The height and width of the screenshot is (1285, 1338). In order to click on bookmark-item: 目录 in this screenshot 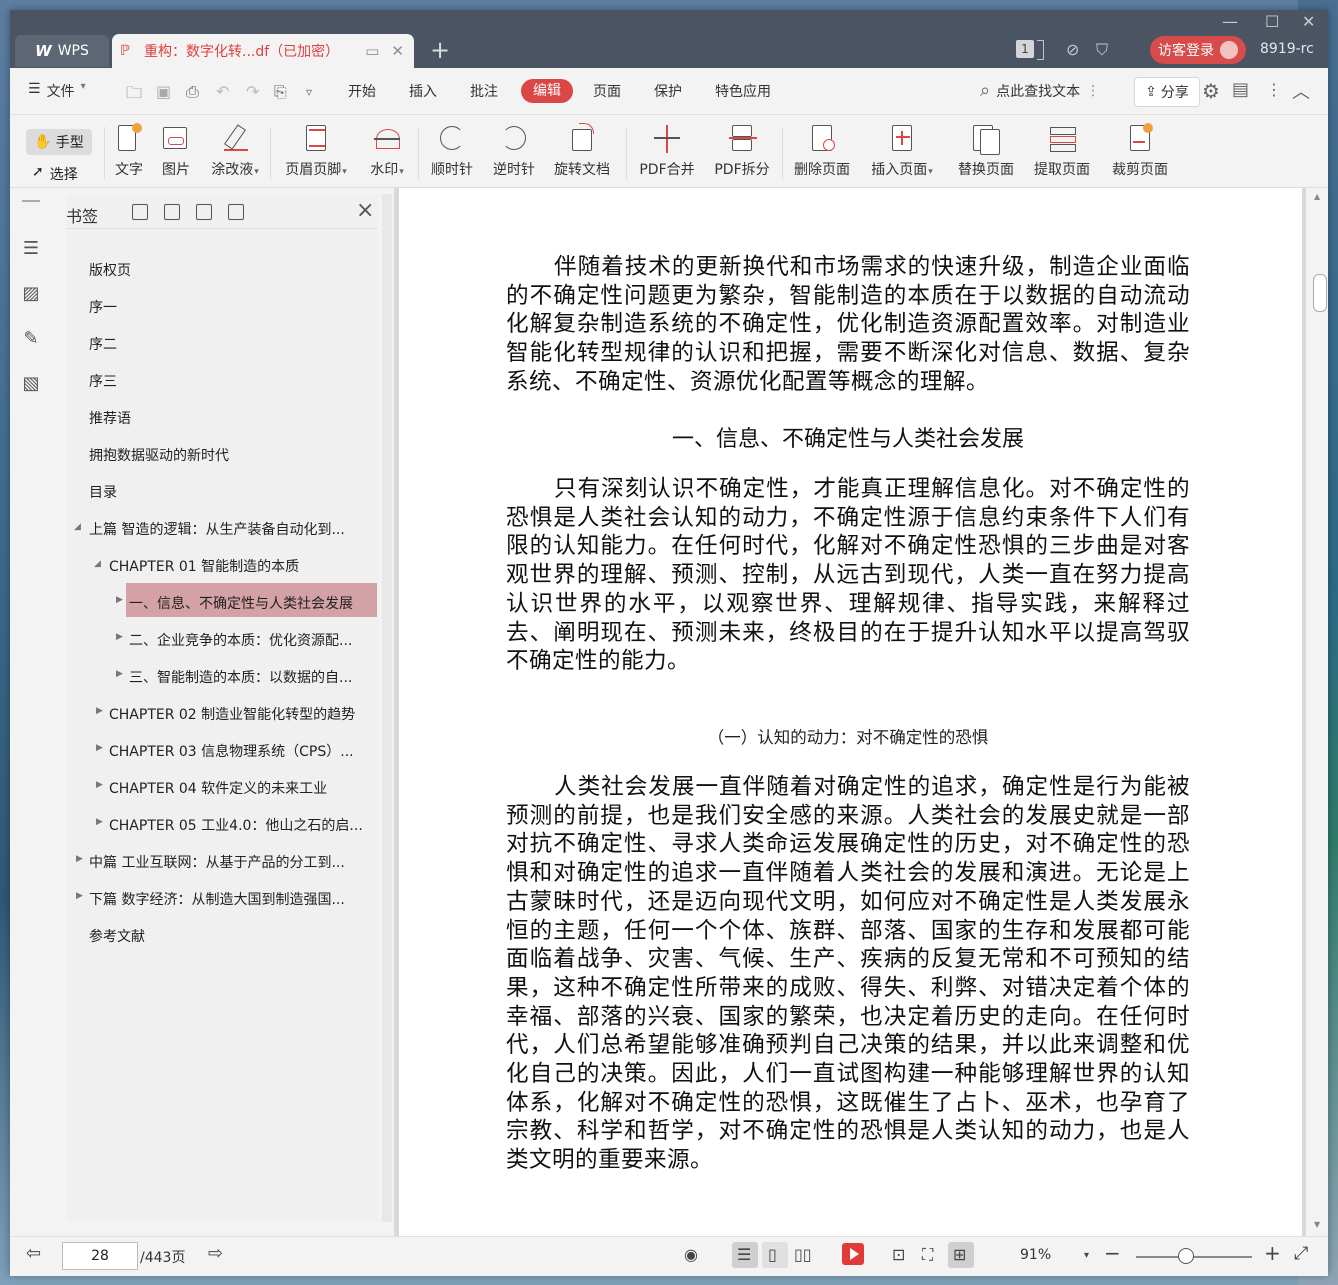, I will do `click(103, 492)`.